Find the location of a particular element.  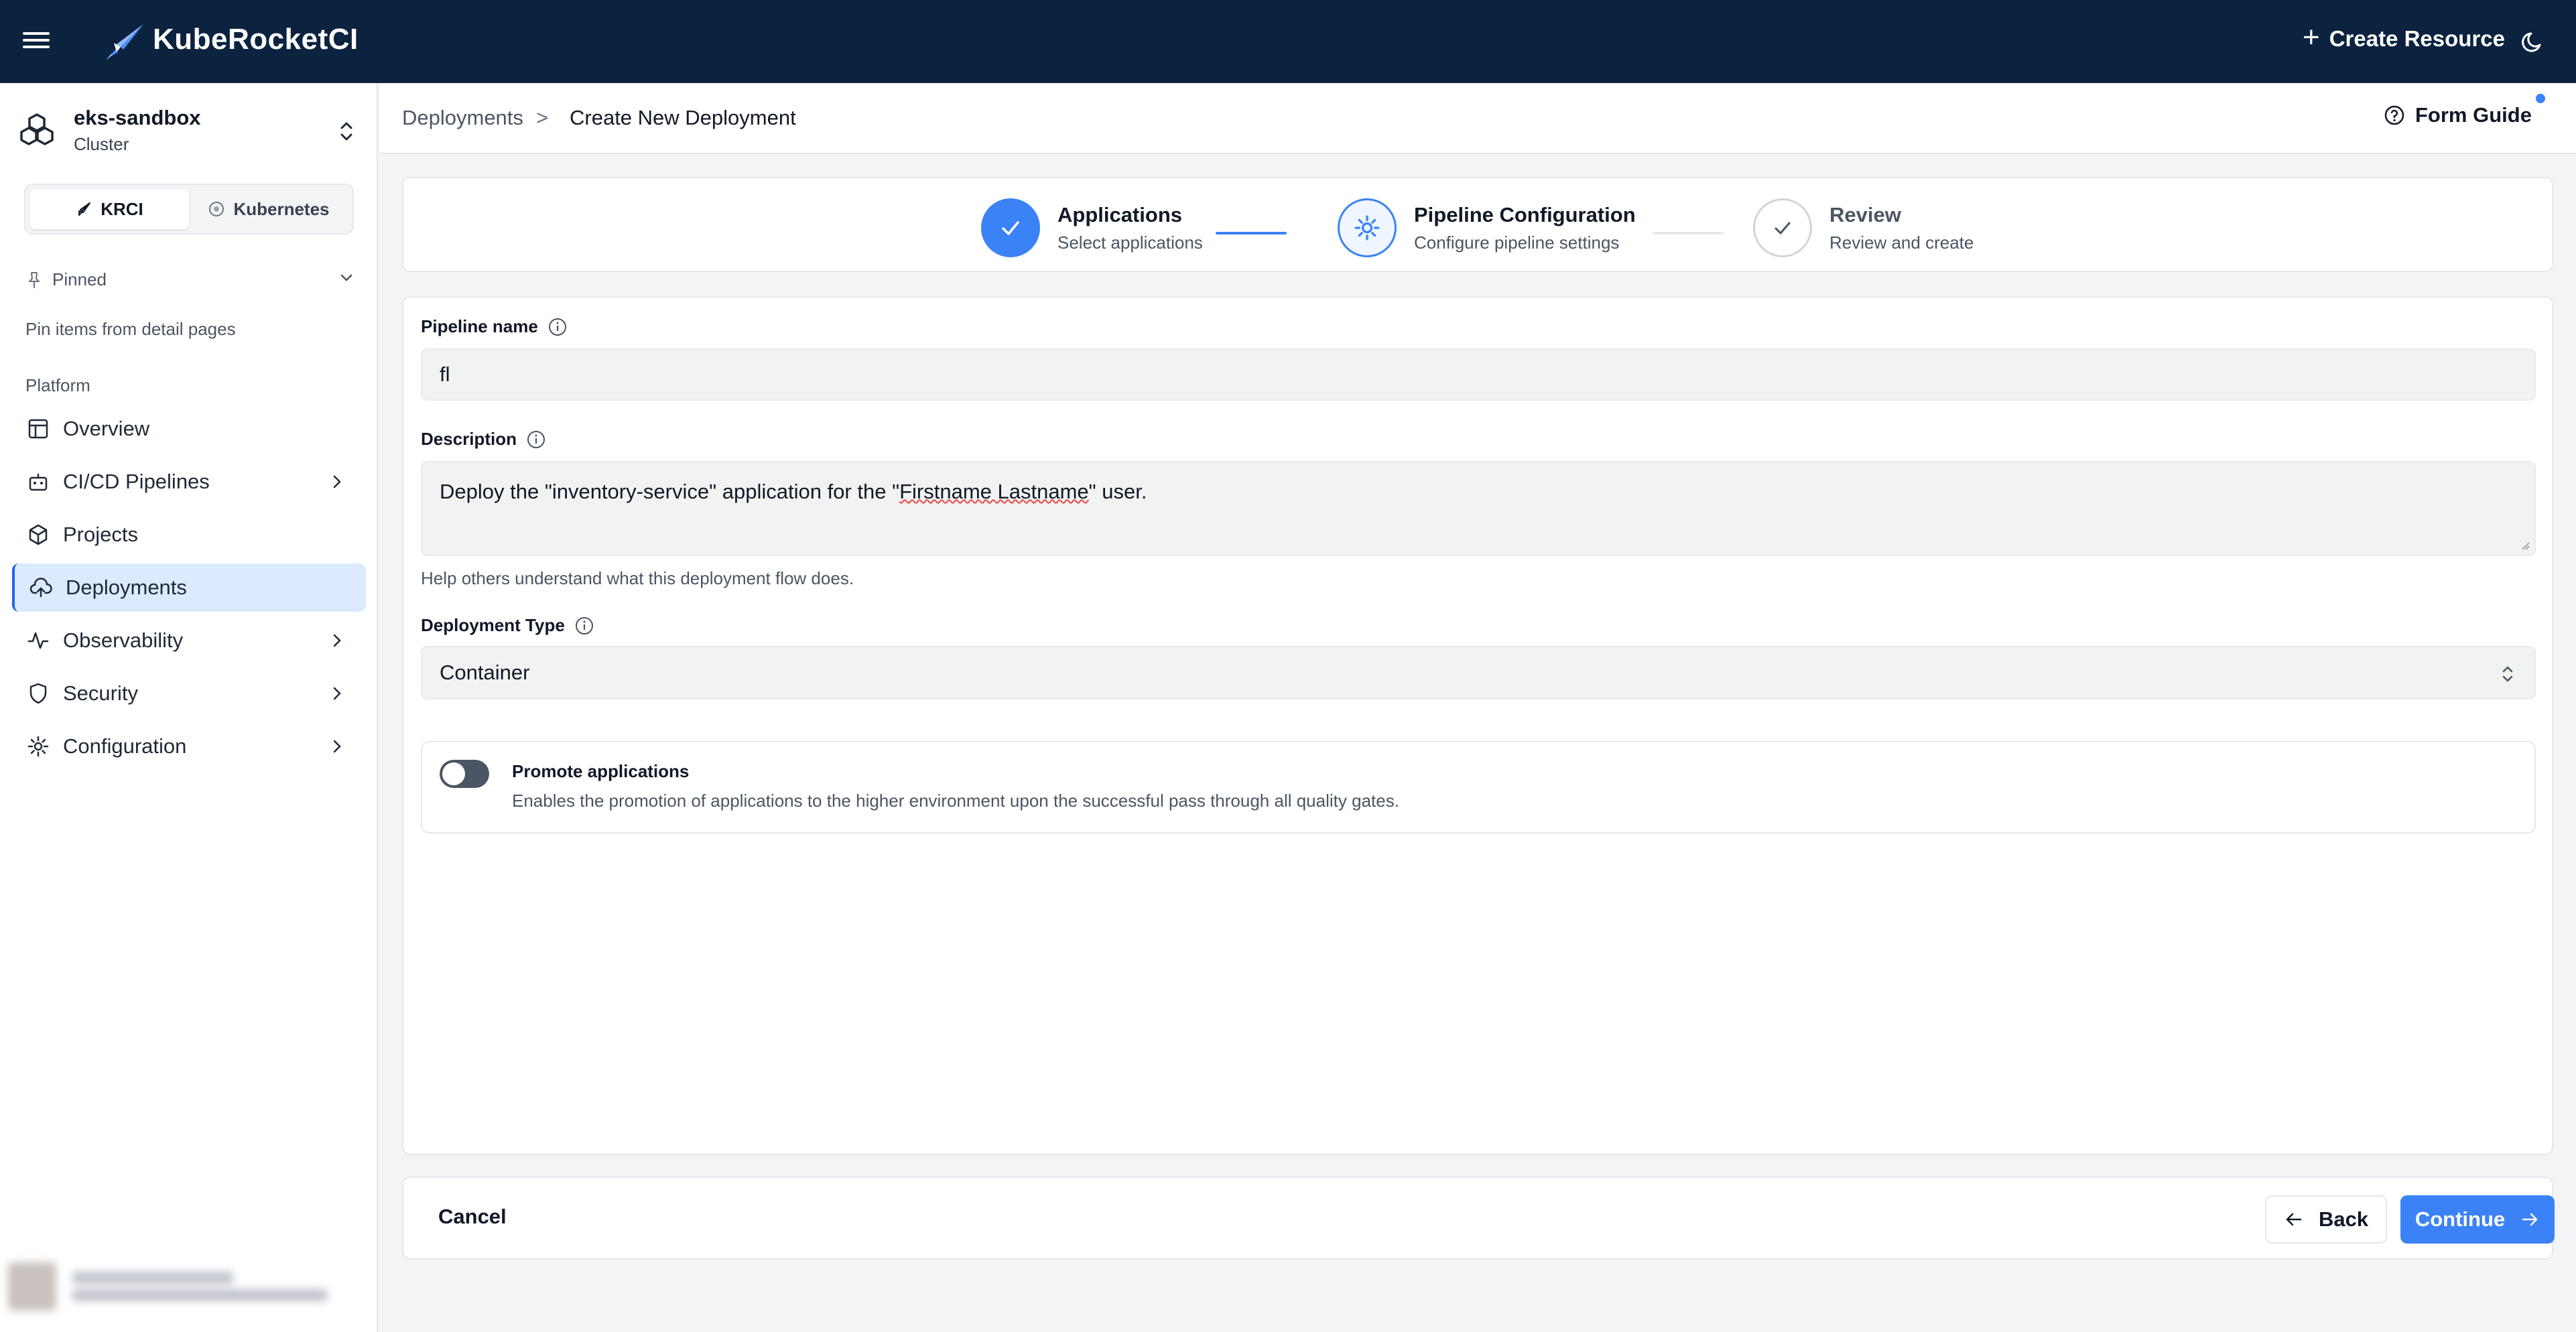

tab-krci: KRCI is located at coordinates (109, 209).